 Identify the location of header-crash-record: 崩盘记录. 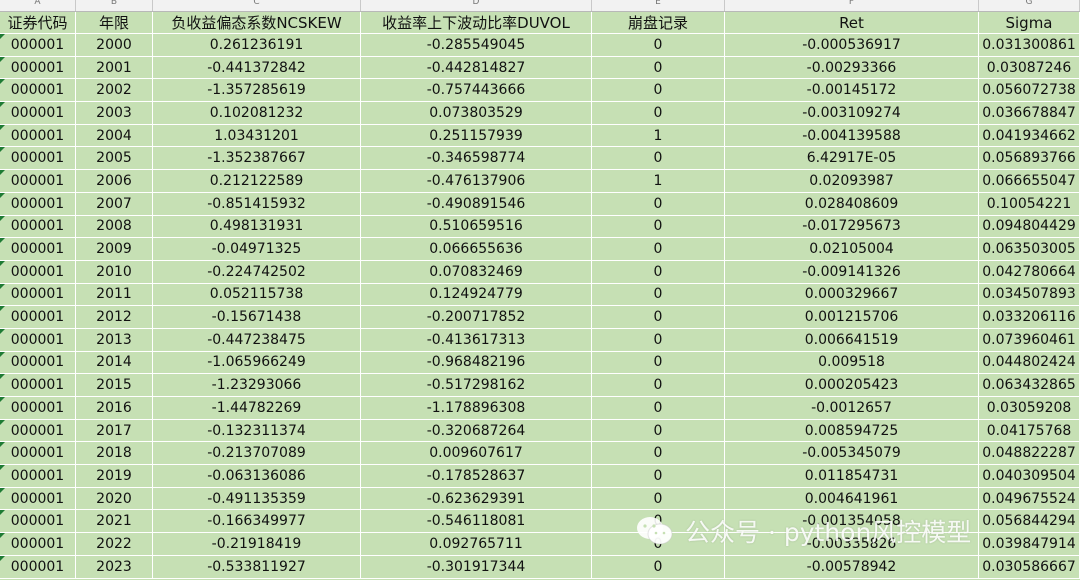
(658, 22).